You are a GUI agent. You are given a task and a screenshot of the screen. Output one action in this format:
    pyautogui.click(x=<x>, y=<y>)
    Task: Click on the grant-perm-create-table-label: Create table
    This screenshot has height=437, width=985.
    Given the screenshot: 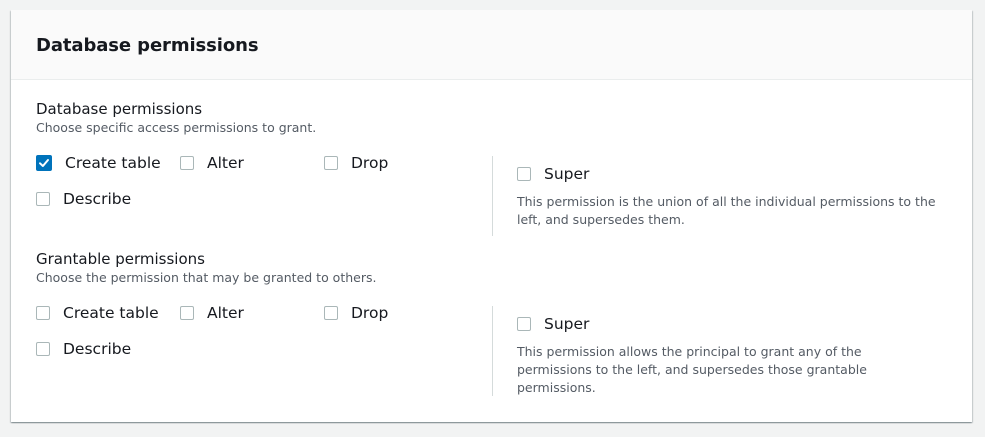 What is the action you would take?
    pyautogui.click(x=111, y=313)
    